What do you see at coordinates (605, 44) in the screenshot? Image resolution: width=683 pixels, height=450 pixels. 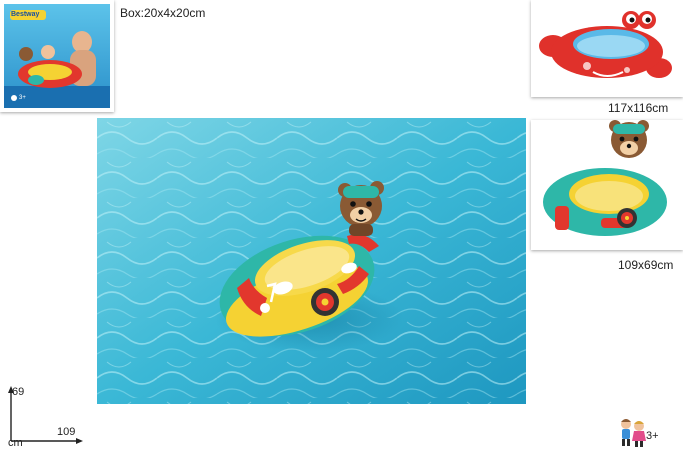 I see `crab-boat-image` at bounding box center [605, 44].